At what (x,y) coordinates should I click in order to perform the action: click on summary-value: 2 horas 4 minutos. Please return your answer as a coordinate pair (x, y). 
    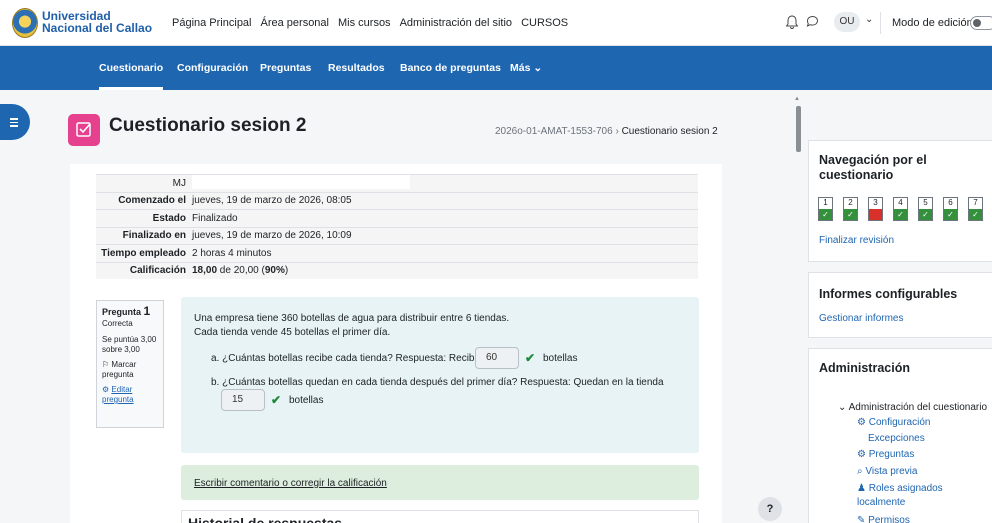
    Looking at the image, I should click on (232, 253).